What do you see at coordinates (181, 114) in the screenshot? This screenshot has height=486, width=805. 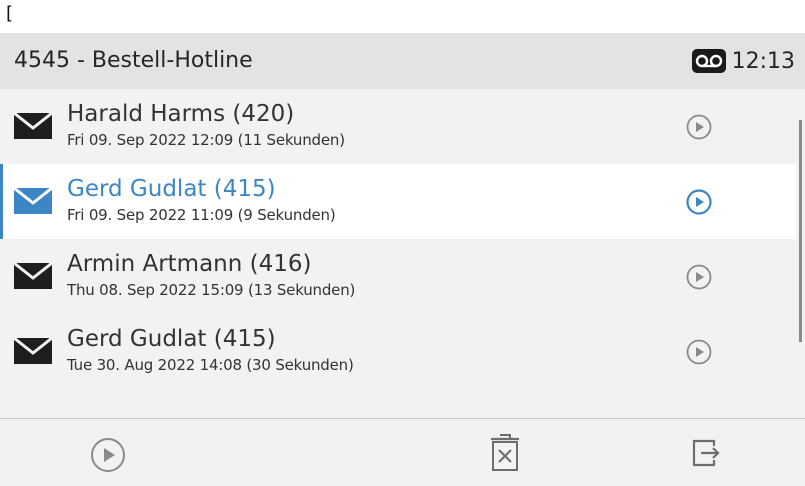 I see `caller-name: Harald Harms (420)` at bounding box center [181, 114].